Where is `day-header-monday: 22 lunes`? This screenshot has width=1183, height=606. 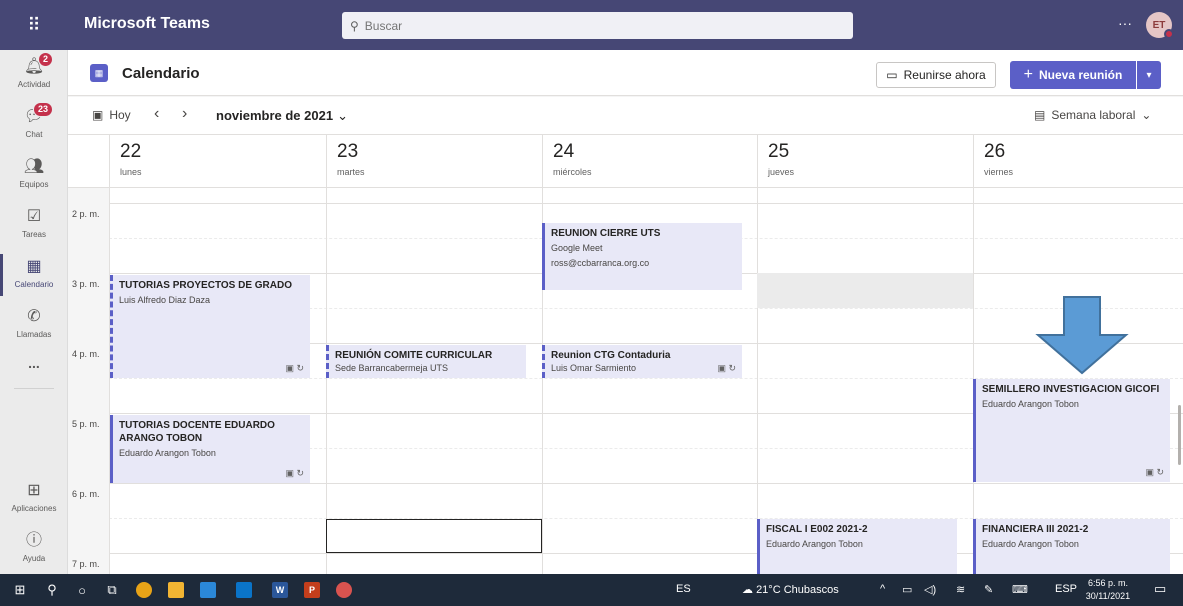 day-header-monday: 22 lunes is located at coordinates (217, 161).